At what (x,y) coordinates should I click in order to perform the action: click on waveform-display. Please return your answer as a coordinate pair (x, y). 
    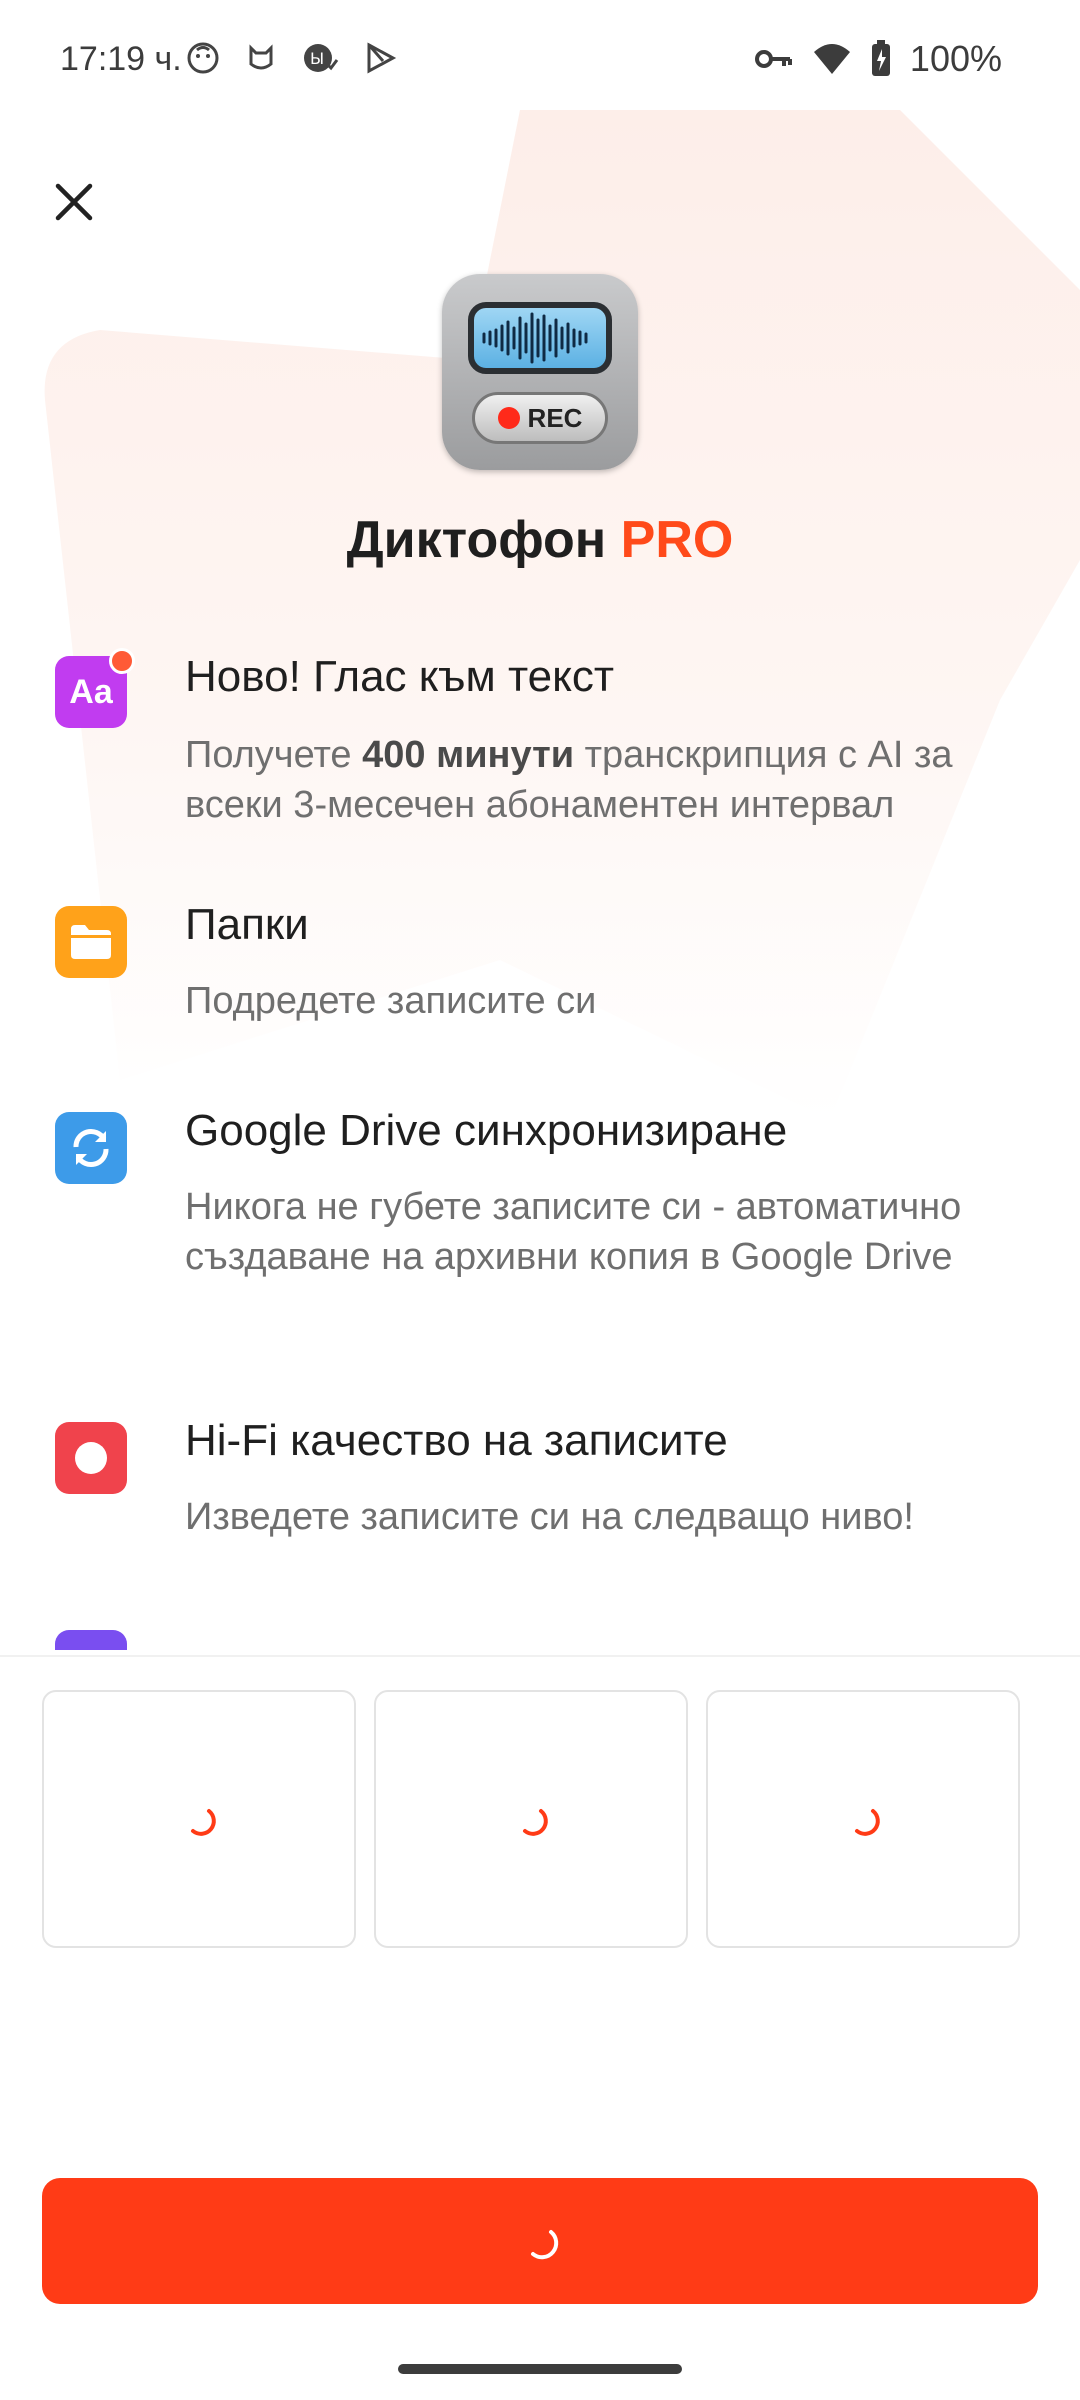
    Looking at the image, I should click on (540, 338).